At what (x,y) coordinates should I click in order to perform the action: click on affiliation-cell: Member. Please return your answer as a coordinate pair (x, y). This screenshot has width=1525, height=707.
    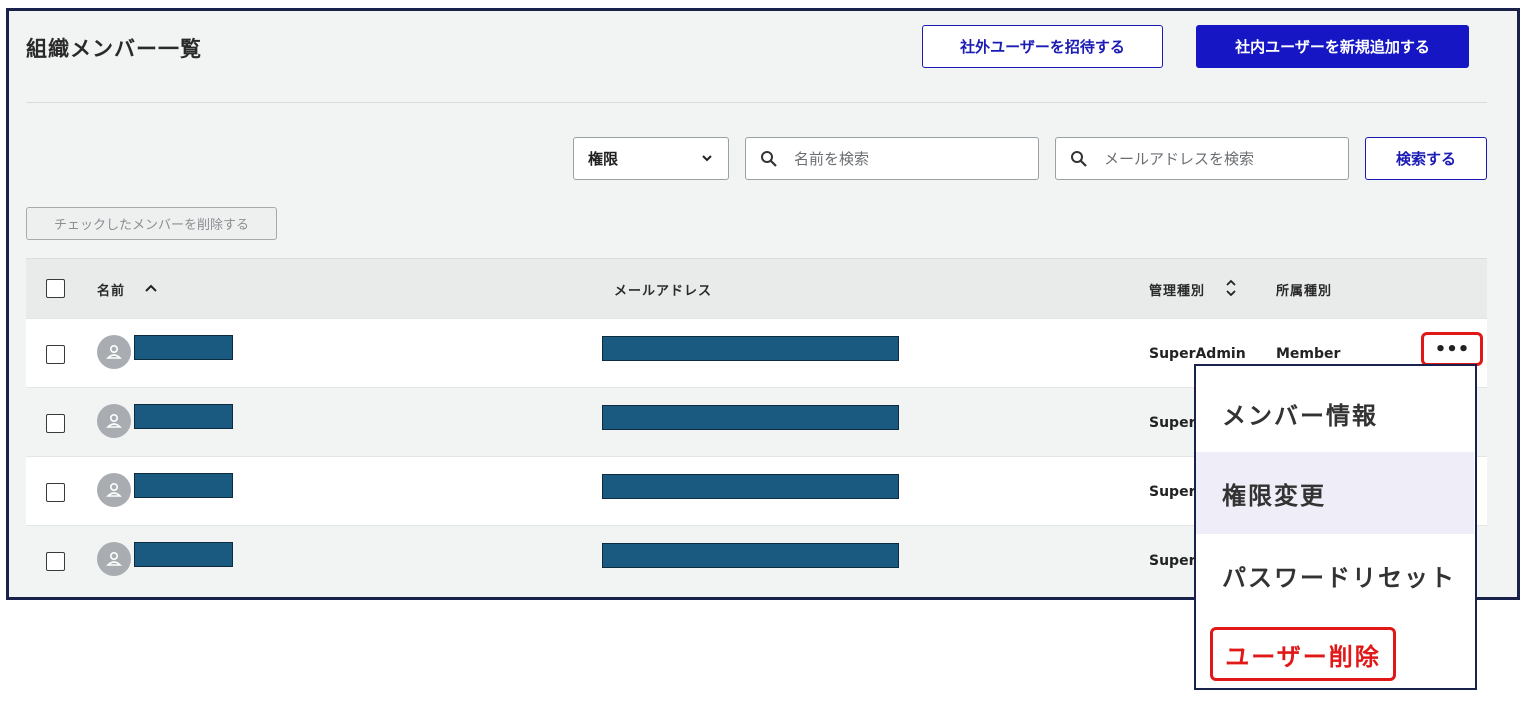
    Looking at the image, I should click on (1308, 354).